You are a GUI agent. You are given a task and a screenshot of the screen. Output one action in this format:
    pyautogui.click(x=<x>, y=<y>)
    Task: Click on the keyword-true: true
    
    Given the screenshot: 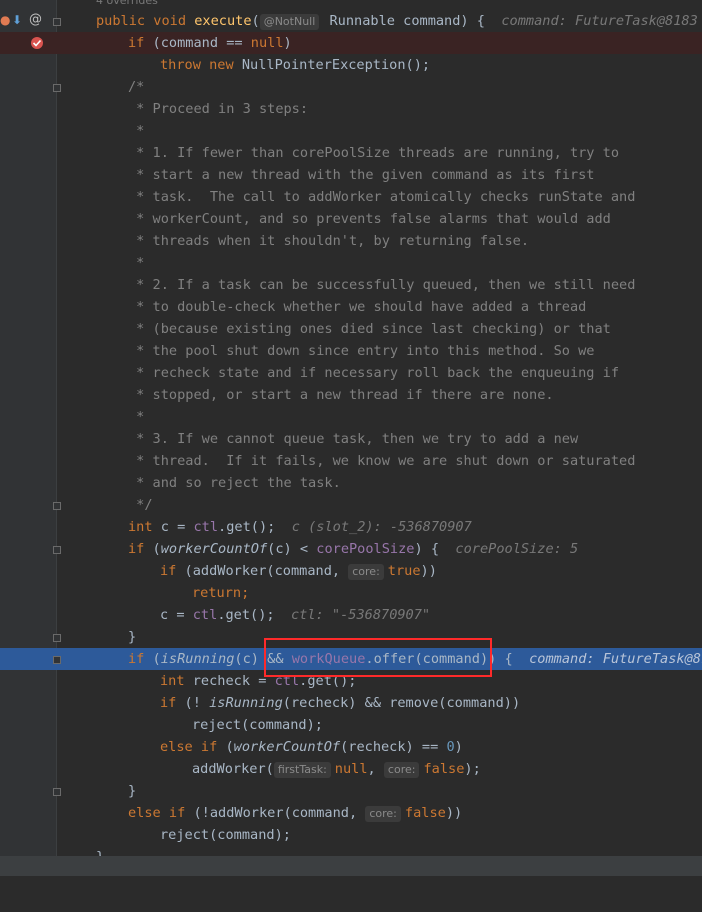 What is the action you would take?
    pyautogui.click(x=404, y=571)
    